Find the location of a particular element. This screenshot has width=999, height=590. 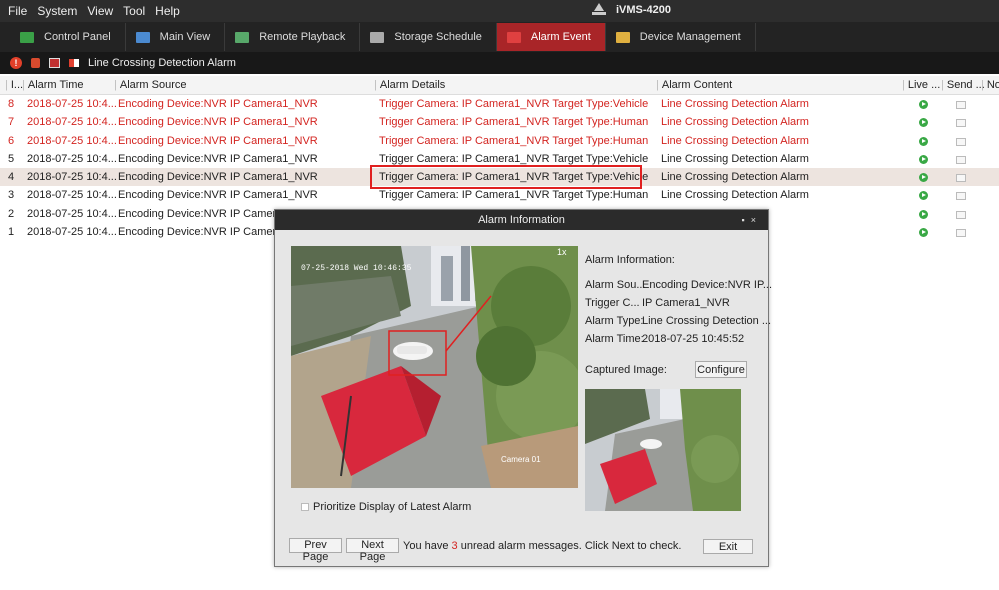

prioritize-checkbox is located at coordinates (305, 507).